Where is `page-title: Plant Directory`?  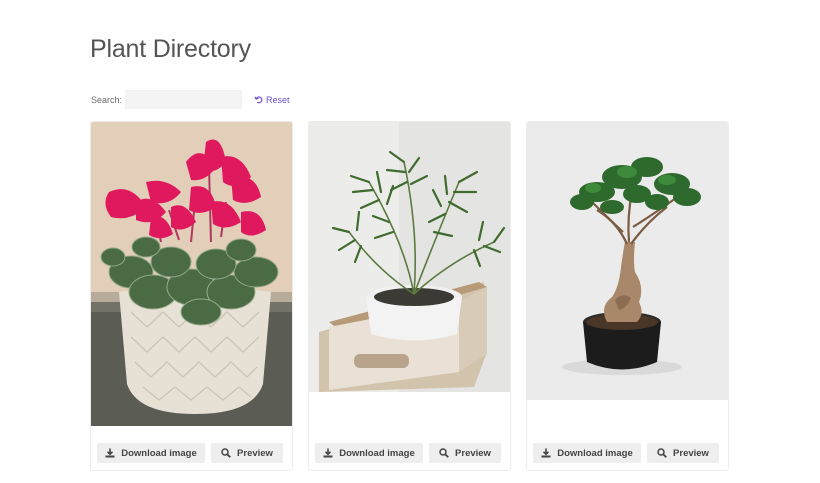
page-title: Plant Directory is located at coordinates (170, 49).